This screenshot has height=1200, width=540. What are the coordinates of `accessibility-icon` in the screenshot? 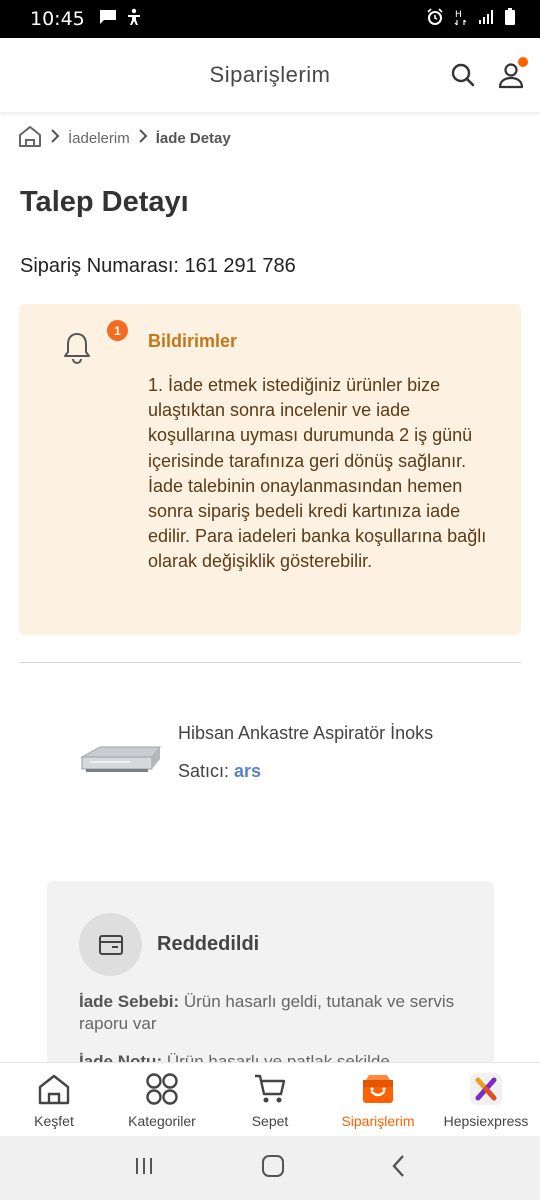 It's located at (134, 19).